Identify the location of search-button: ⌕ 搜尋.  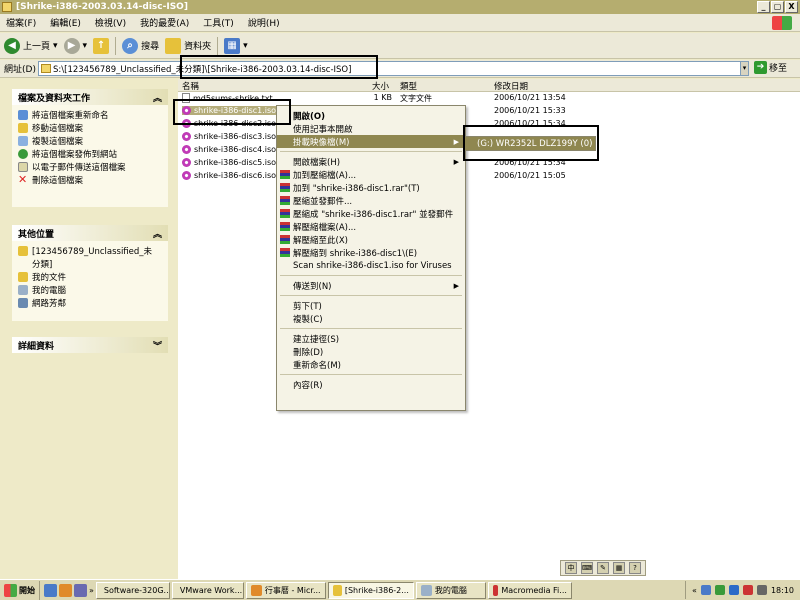
(140, 45).